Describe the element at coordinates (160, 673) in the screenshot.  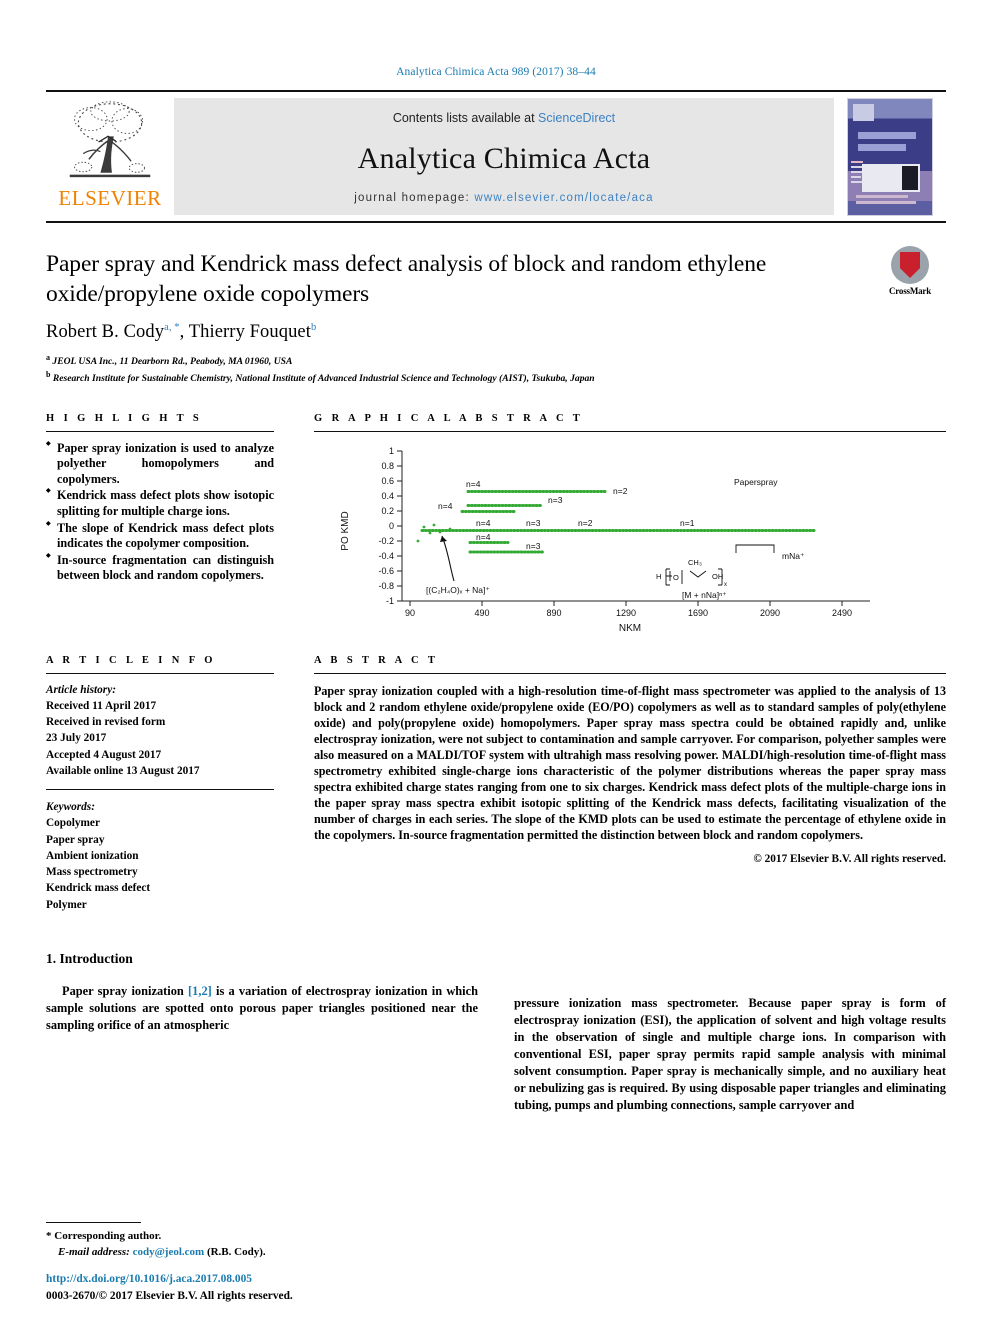
I see `article-info-rule` at that location.